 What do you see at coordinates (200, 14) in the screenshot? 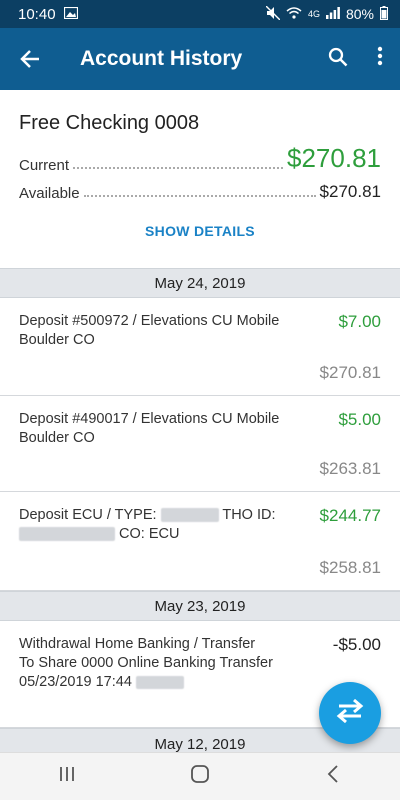
I see `status-bar: 10:40 4G 80%` at bounding box center [200, 14].